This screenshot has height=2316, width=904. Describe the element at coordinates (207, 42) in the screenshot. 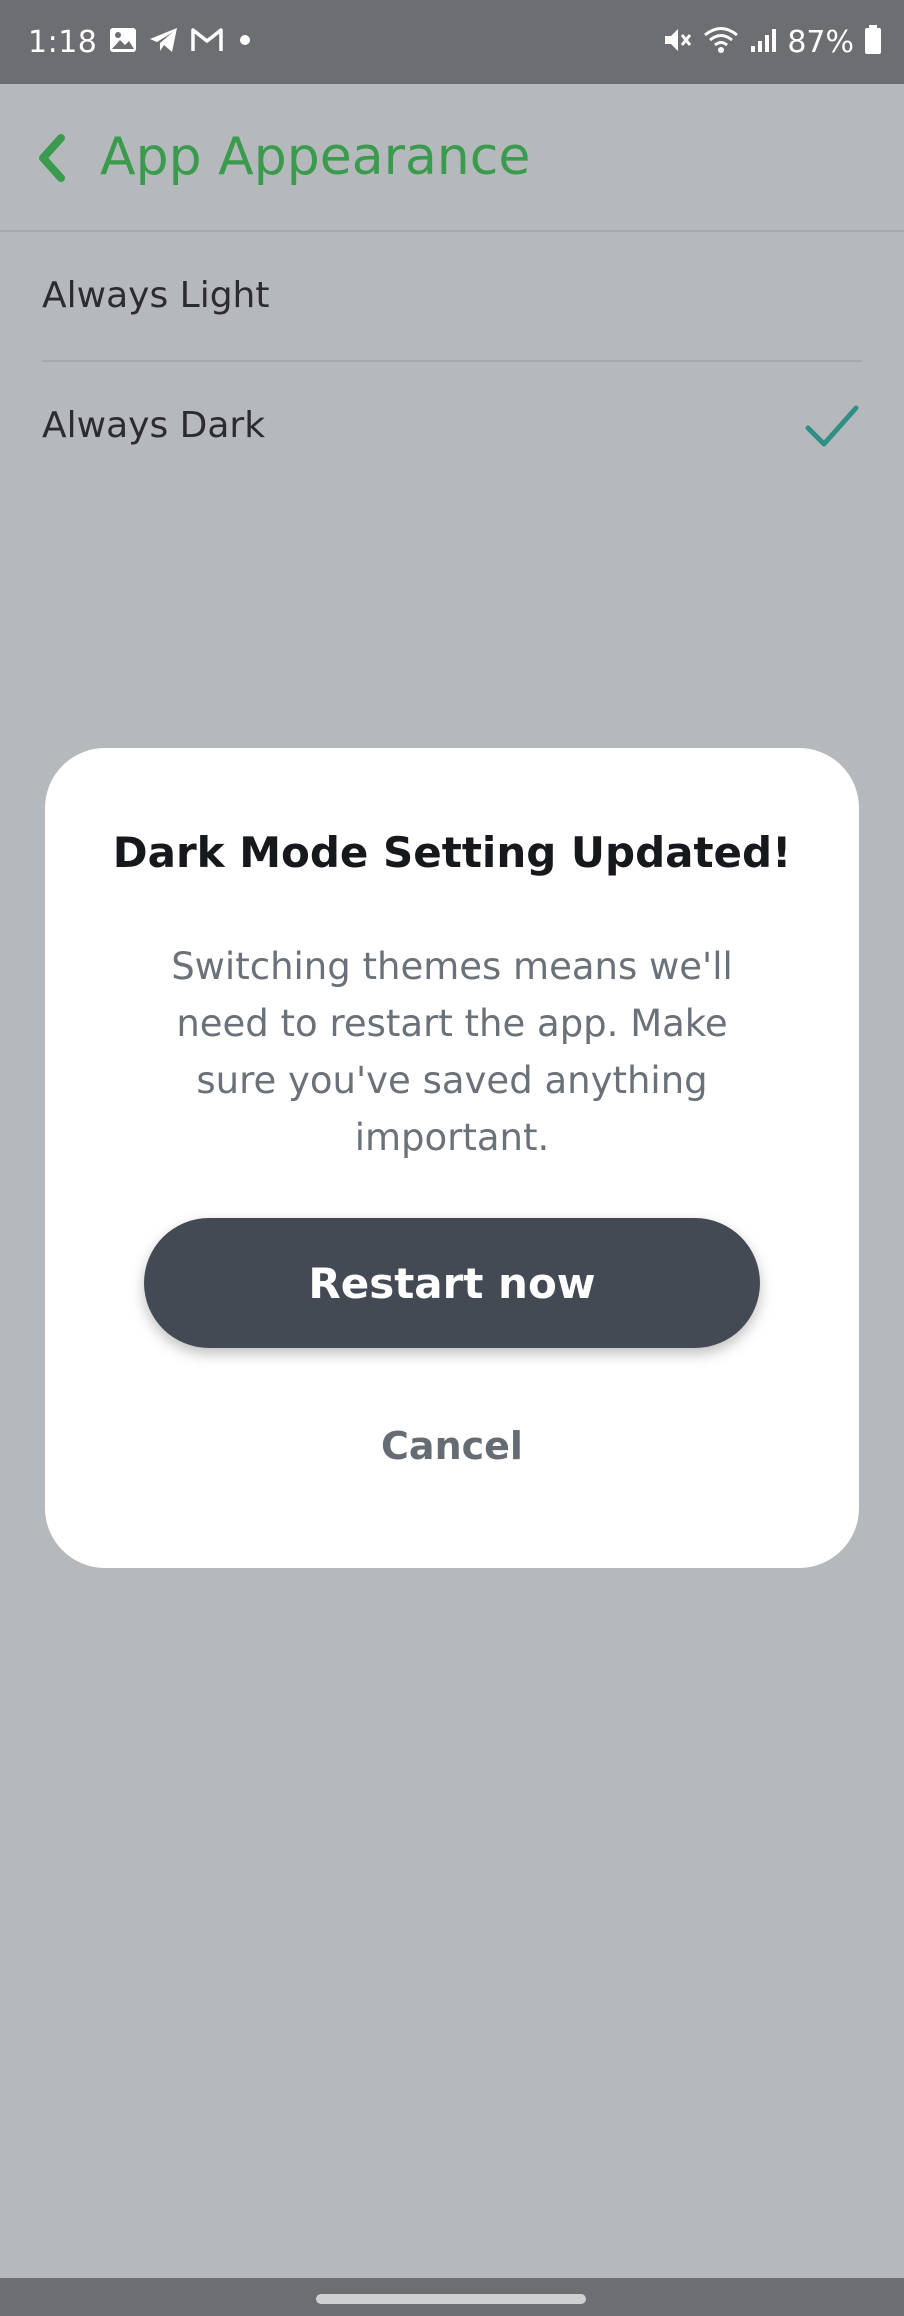

I see `gmail-icon` at that location.